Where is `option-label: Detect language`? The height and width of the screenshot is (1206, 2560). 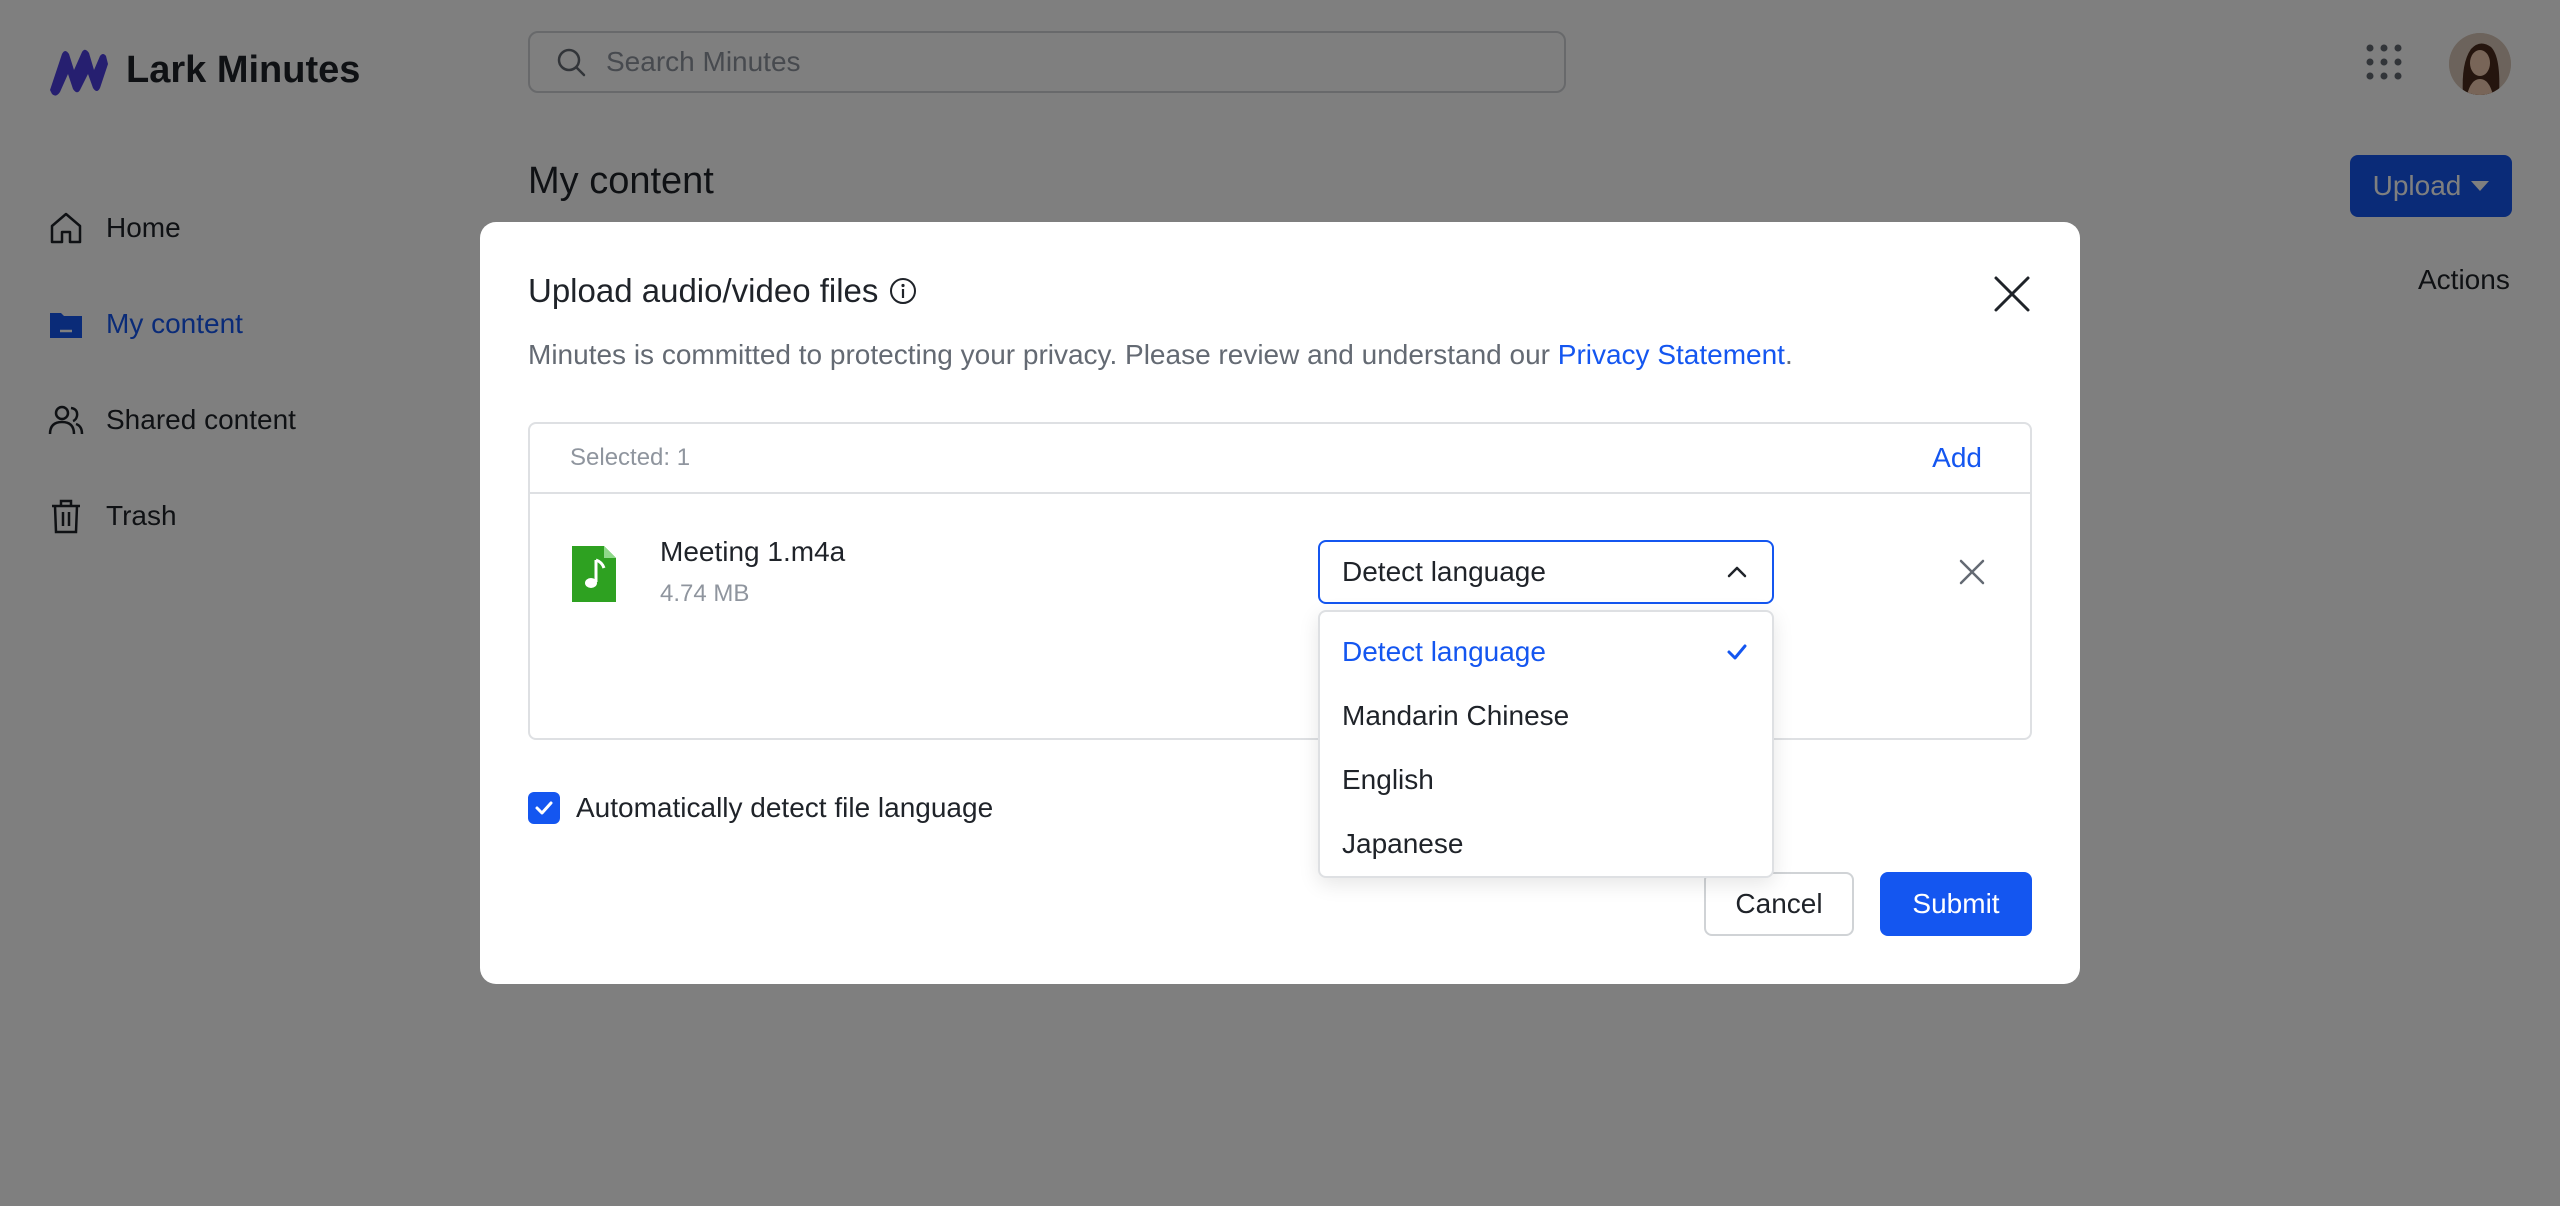 option-label: Detect language is located at coordinates (1444, 651).